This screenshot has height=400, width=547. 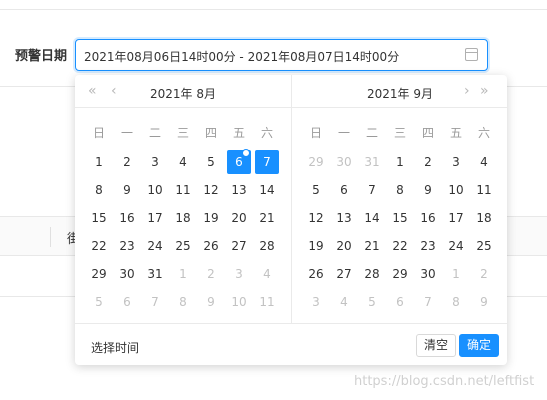 I want to click on day-number: 4, so click(x=267, y=274).